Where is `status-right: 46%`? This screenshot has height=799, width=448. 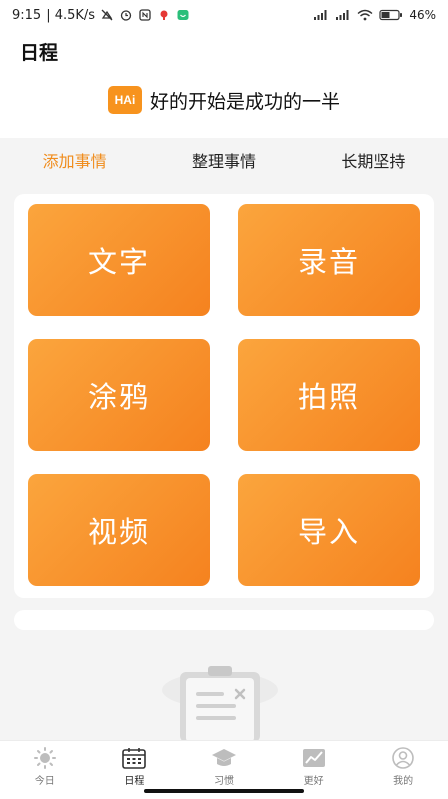
status-right: 46% is located at coordinates (374, 15).